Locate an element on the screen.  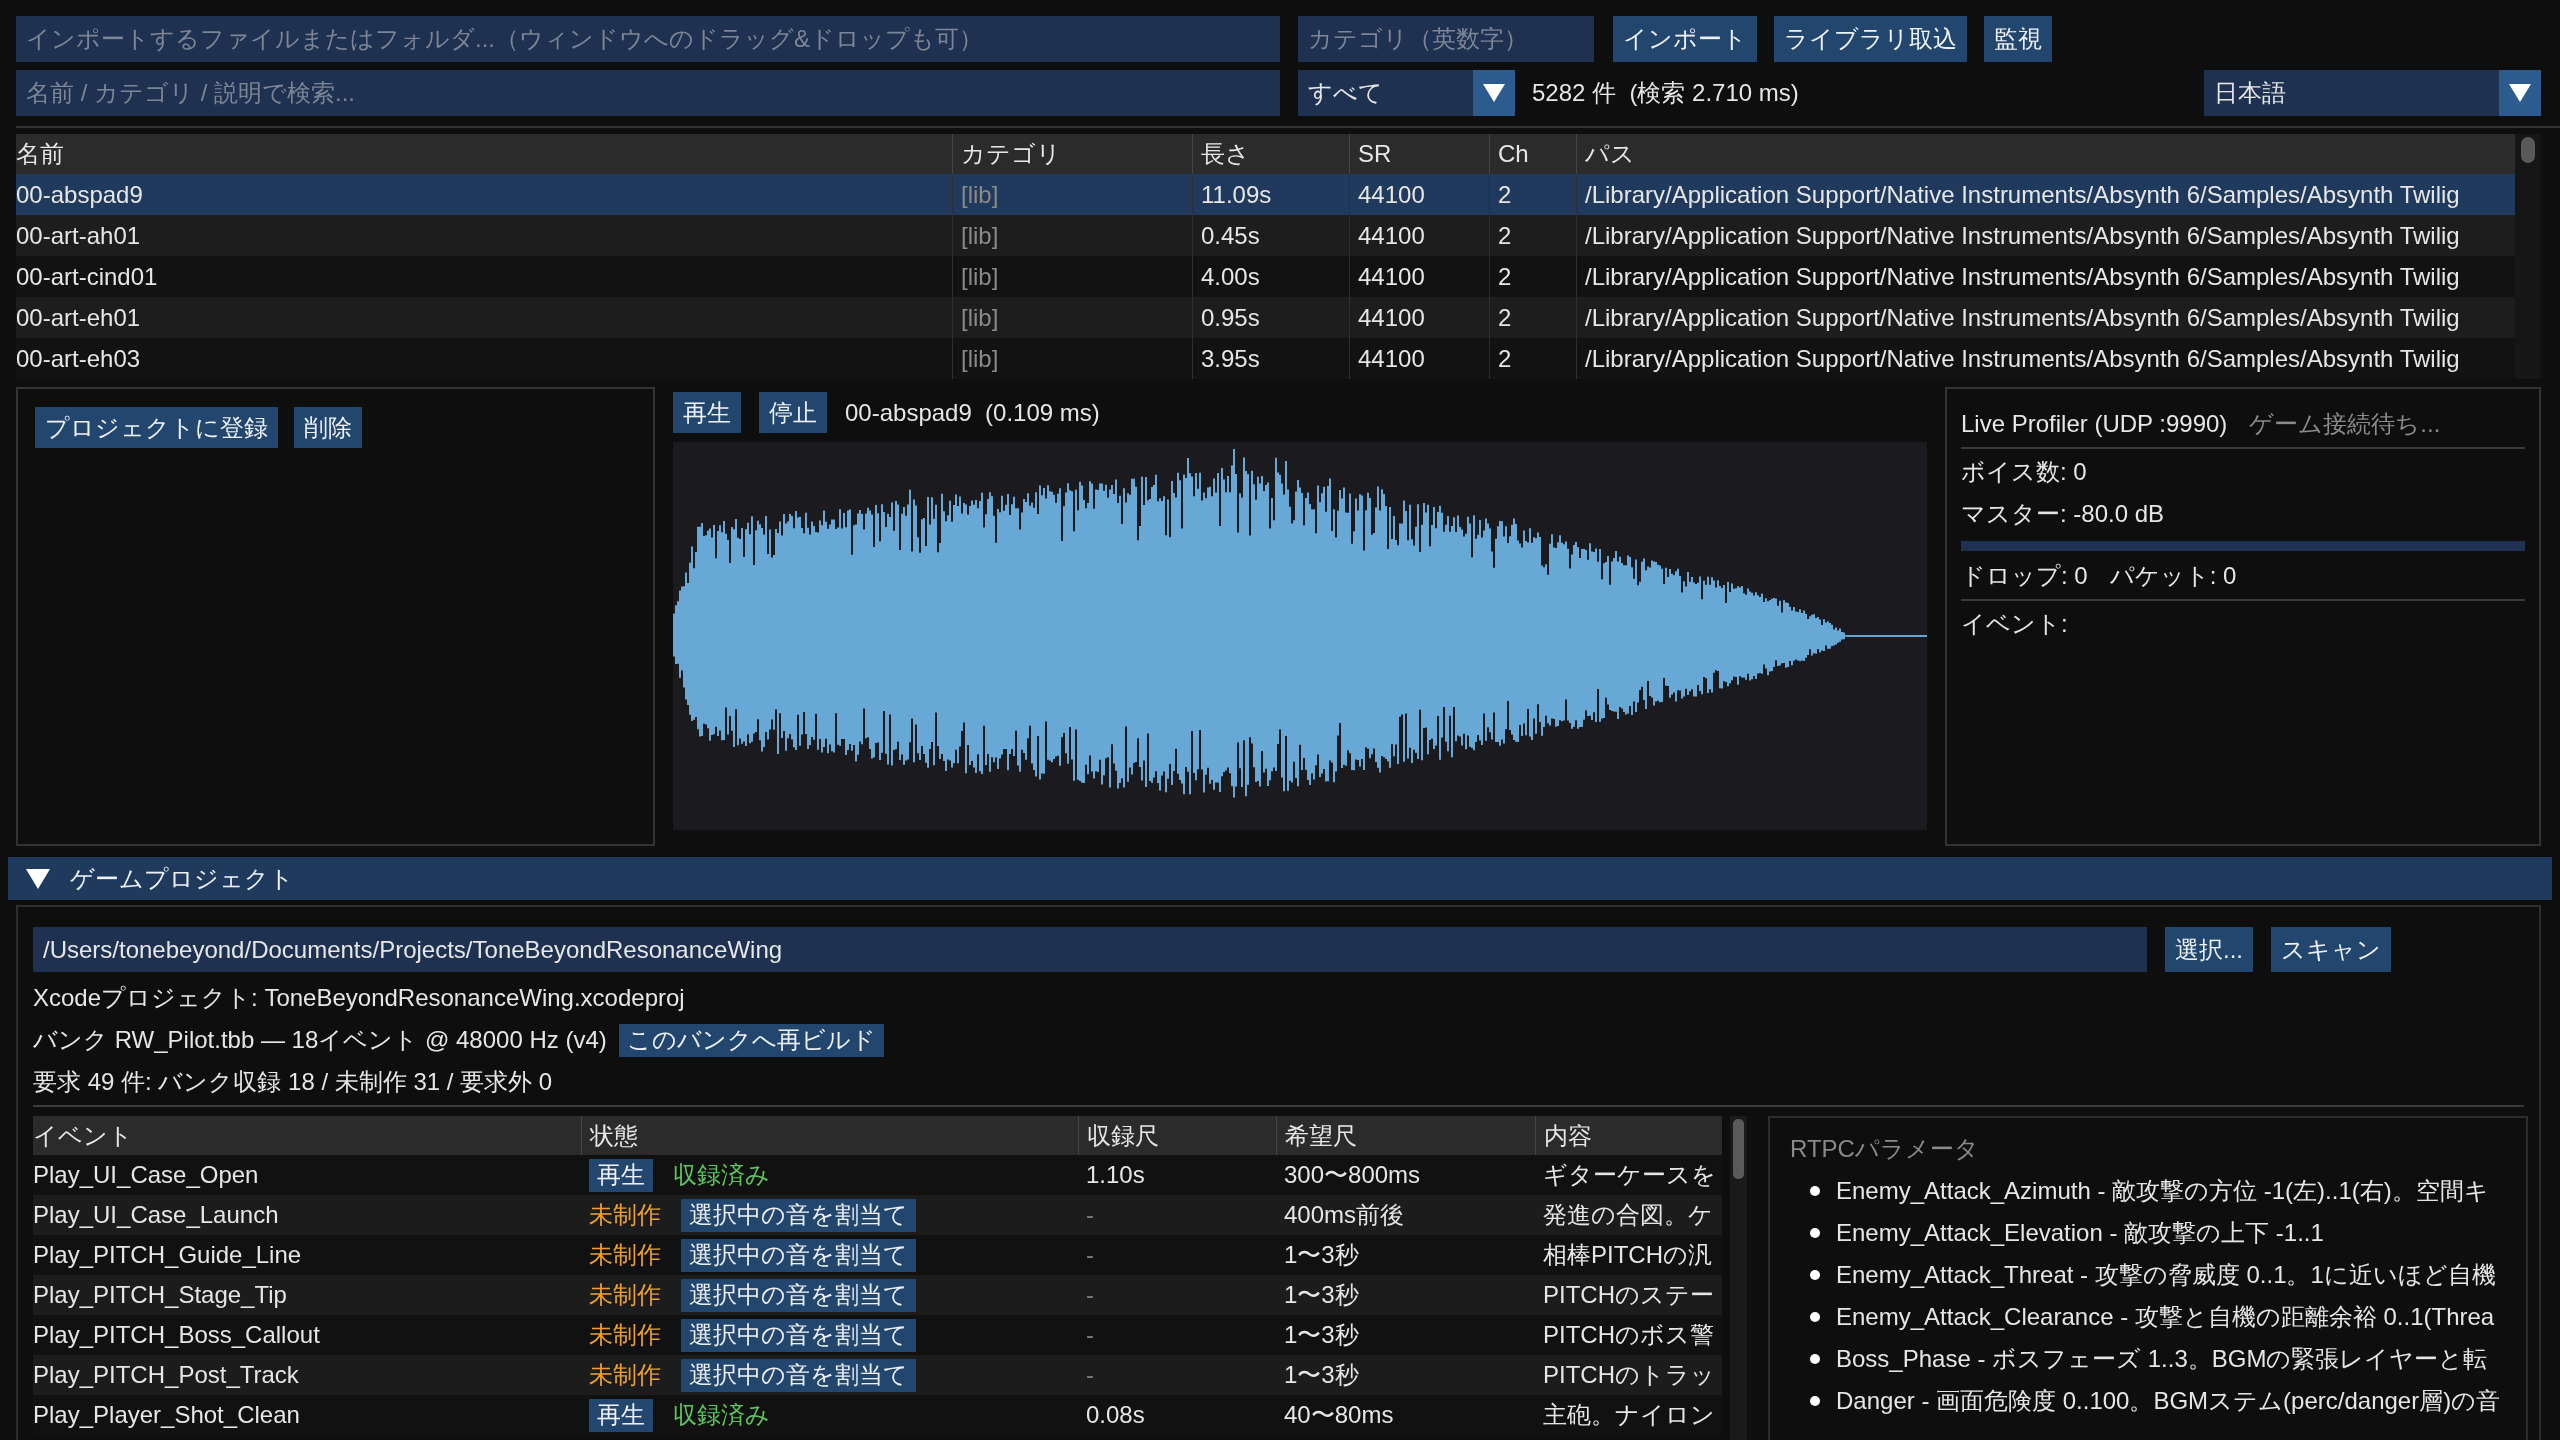
table-cell-text: 00-art-ah01 is located at coordinates (79, 235).